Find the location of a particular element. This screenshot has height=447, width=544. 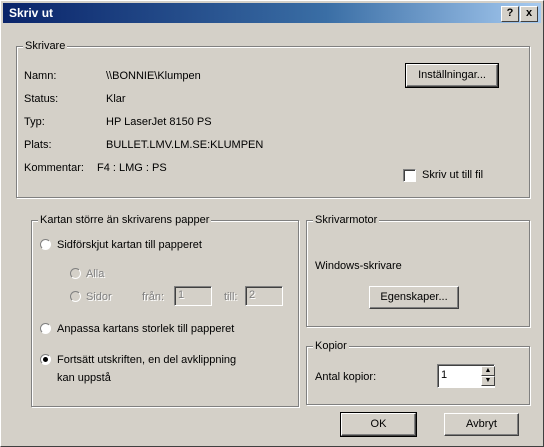

ok-button: OK is located at coordinates (378, 424).